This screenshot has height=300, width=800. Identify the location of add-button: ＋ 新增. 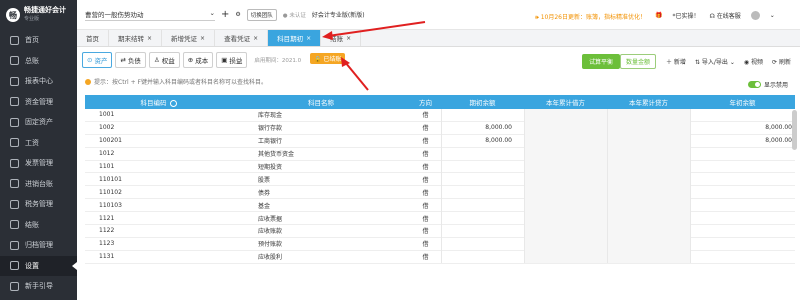
(676, 61).